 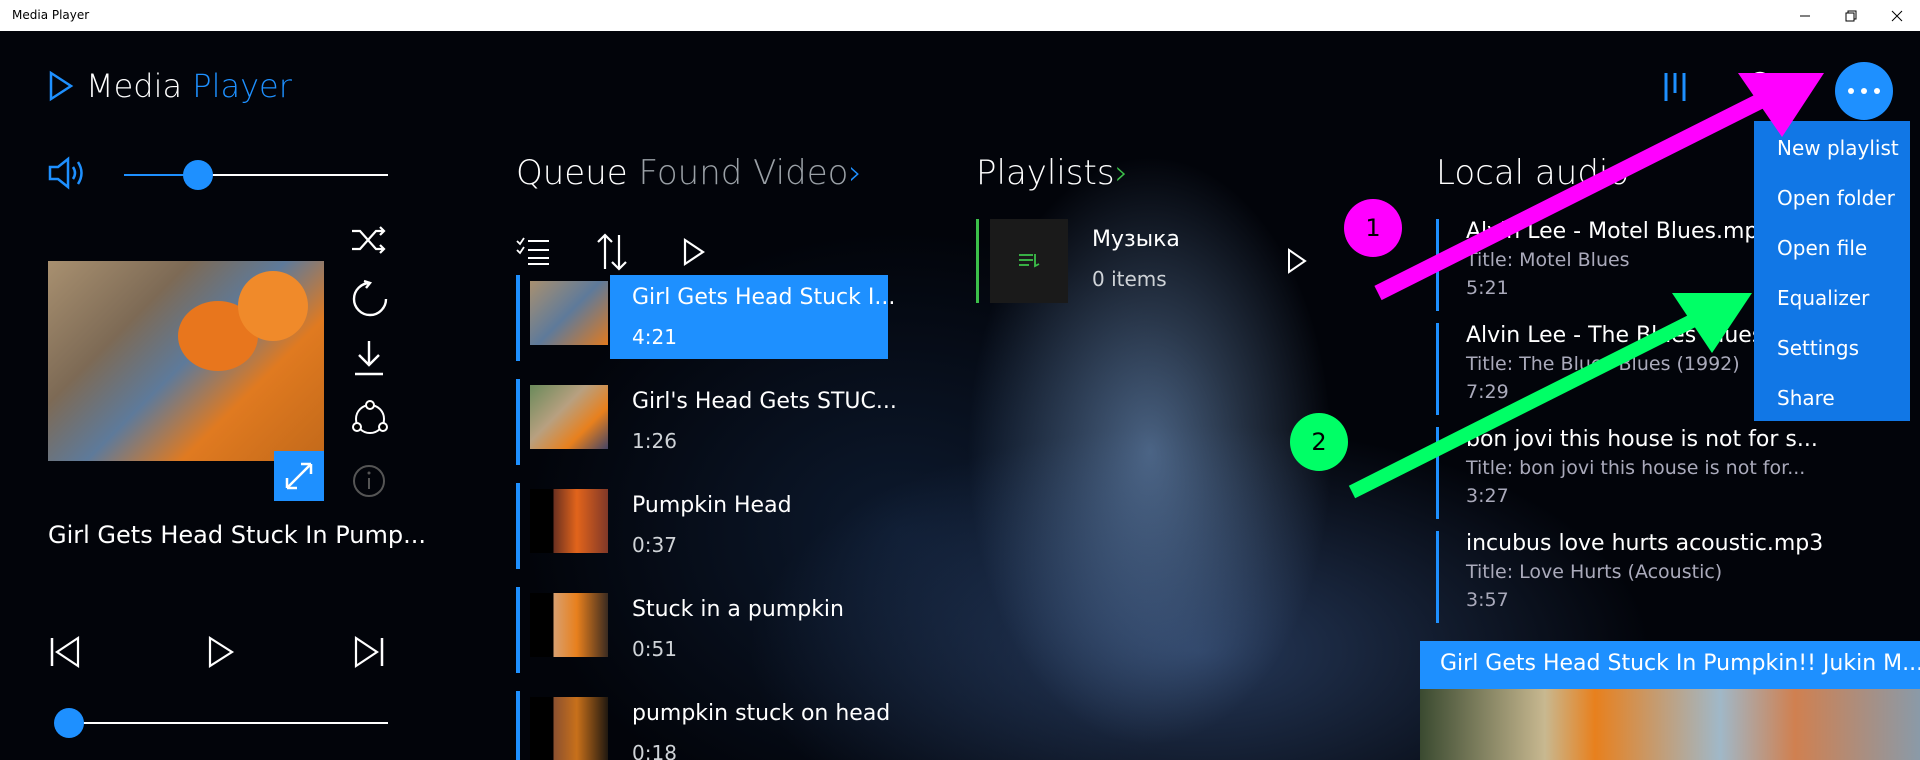 What do you see at coordinates (1319, 442) in the screenshot?
I see `annotation-badge-2: 2` at bounding box center [1319, 442].